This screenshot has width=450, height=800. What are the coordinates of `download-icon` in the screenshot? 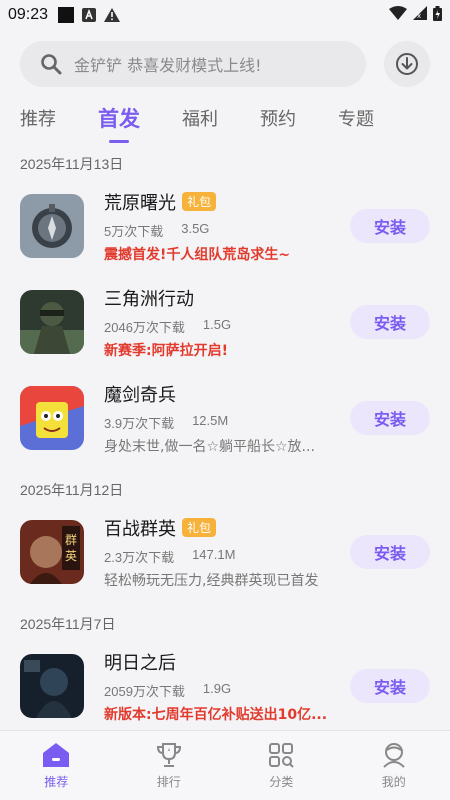 It's located at (407, 64).